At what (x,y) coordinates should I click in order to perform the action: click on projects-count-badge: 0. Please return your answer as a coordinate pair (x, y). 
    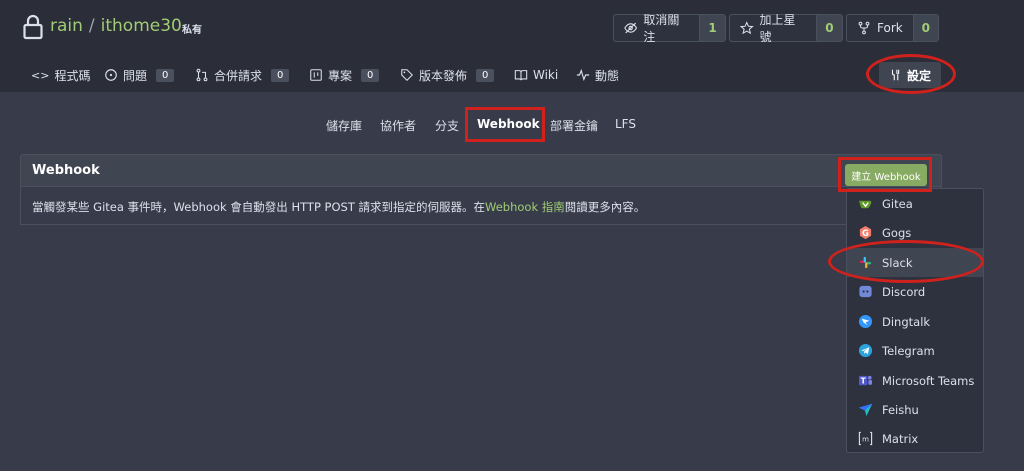
    Looking at the image, I should click on (370, 75).